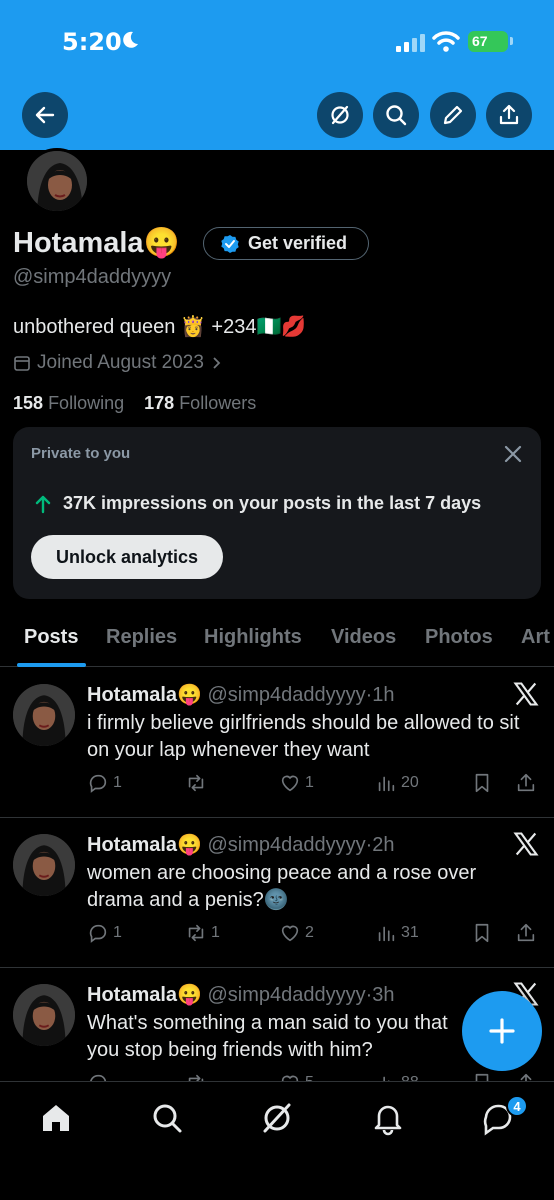 The image size is (554, 1200). What do you see at coordinates (218, 403) in the screenshot?
I see `followers-label: Followers` at bounding box center [218, 403].